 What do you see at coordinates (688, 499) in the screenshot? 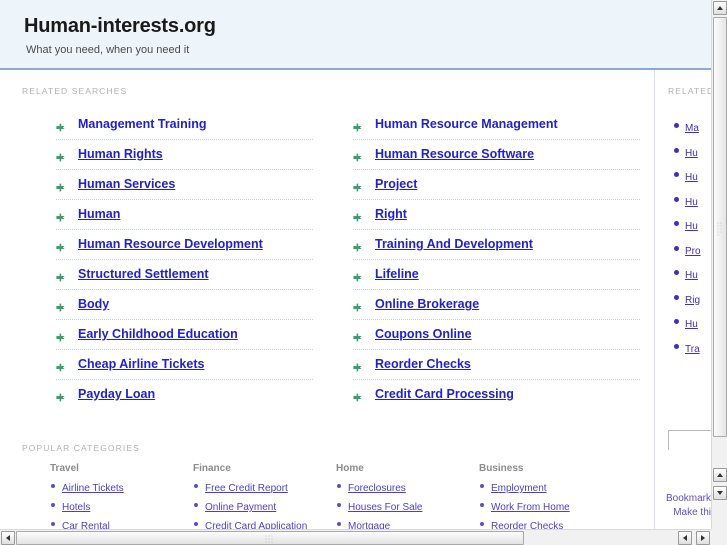
I see `bookmark-link: Bookmark` at bounding box center [688, 499].